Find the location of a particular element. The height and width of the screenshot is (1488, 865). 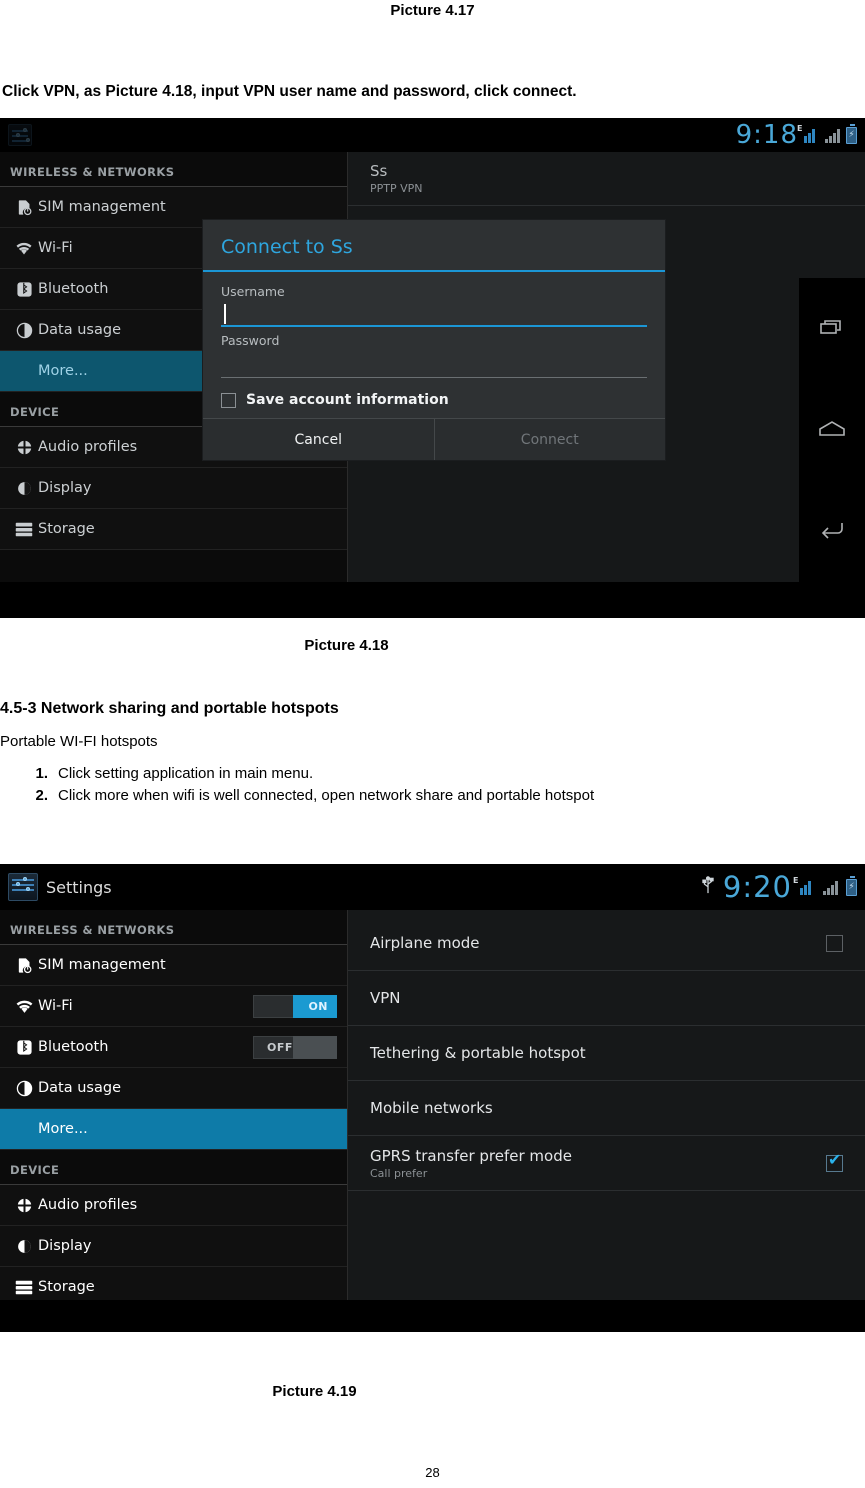

password-field is located at coordinates (434, 364).